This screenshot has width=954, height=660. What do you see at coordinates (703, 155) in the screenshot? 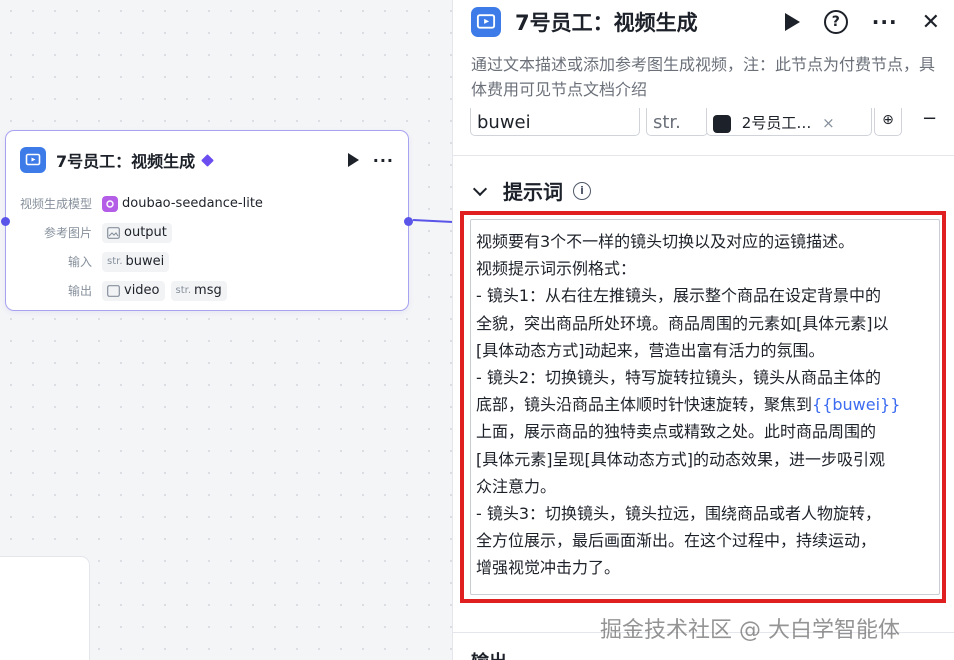
I see `divider` at bounding box center [703, 155].